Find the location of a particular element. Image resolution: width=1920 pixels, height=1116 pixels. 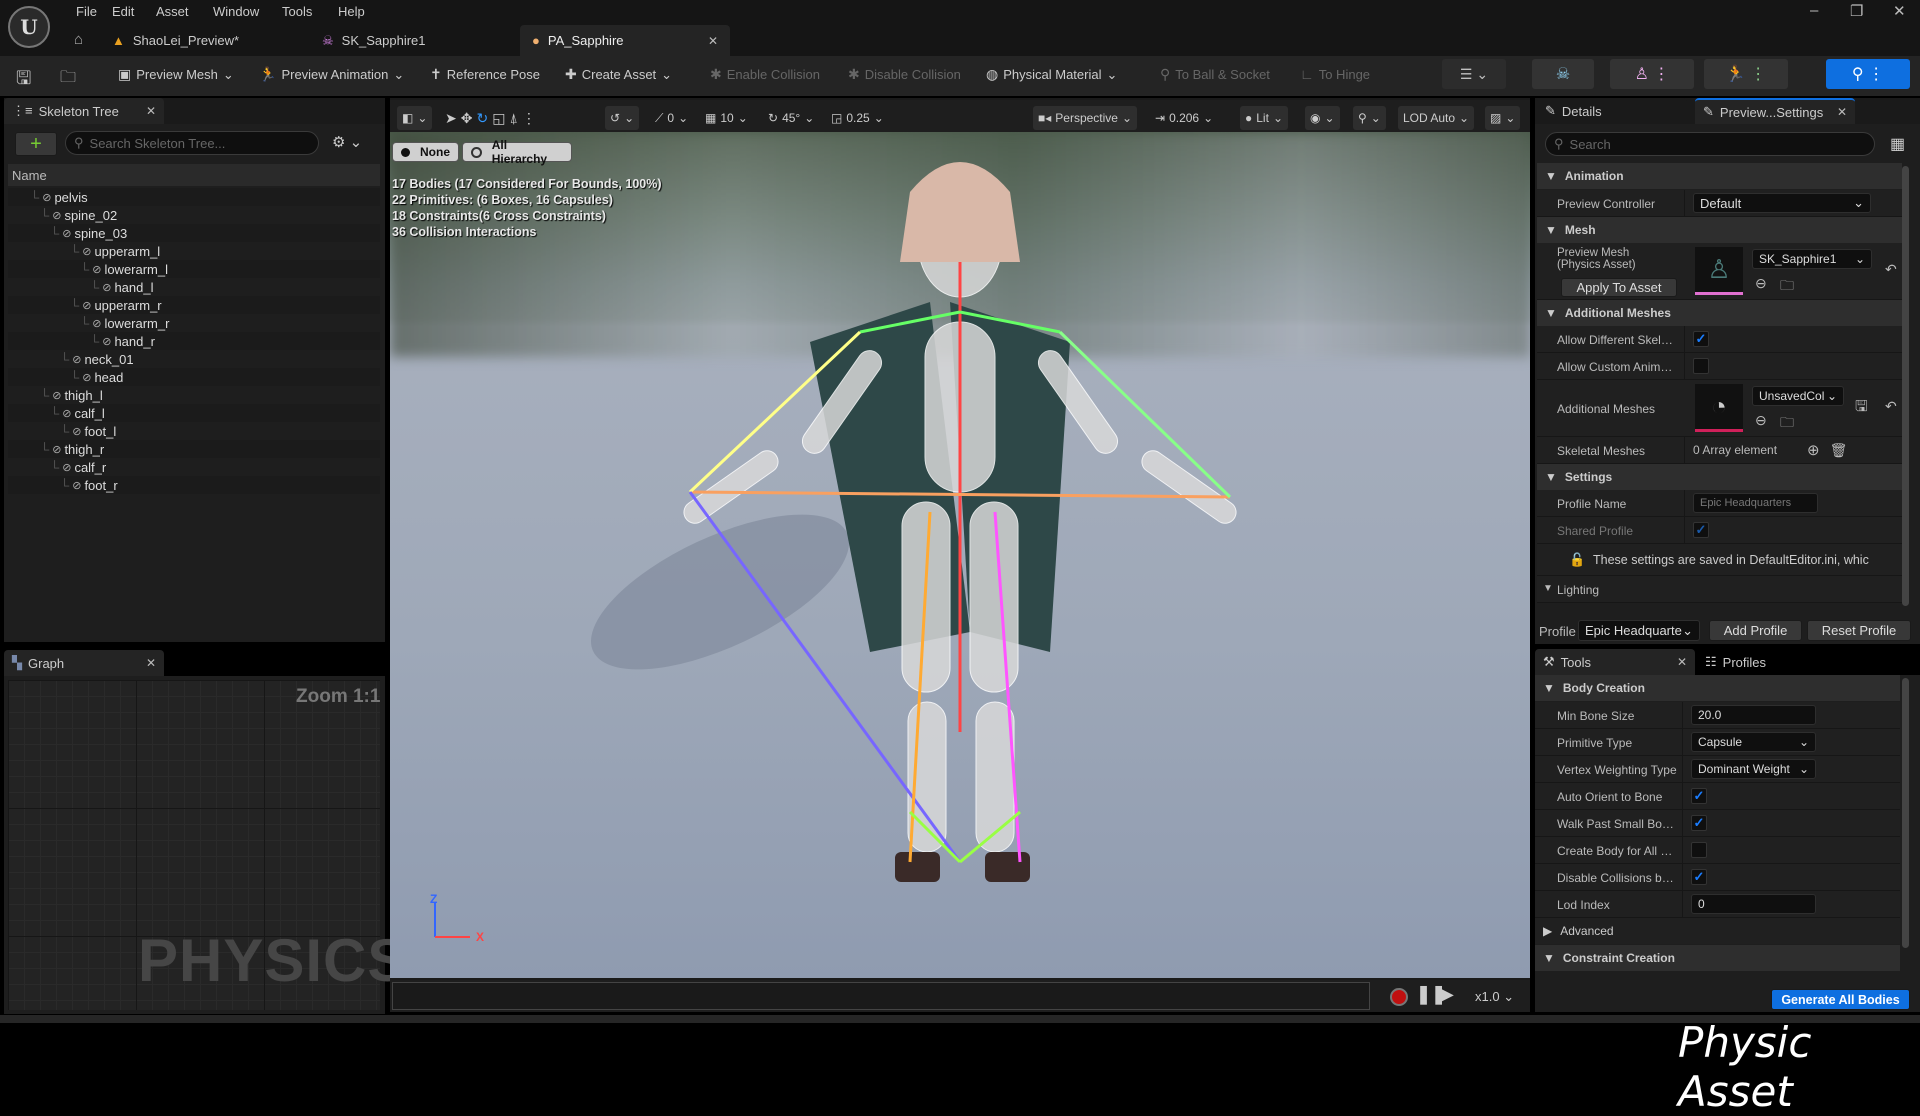

apply-to-asset-button: Apply To Asset is located at coordinates (1619, 287).